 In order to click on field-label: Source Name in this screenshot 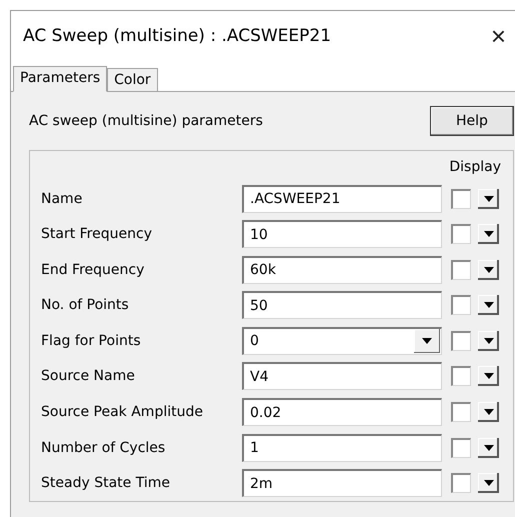, I will do `click(88, 376)`.